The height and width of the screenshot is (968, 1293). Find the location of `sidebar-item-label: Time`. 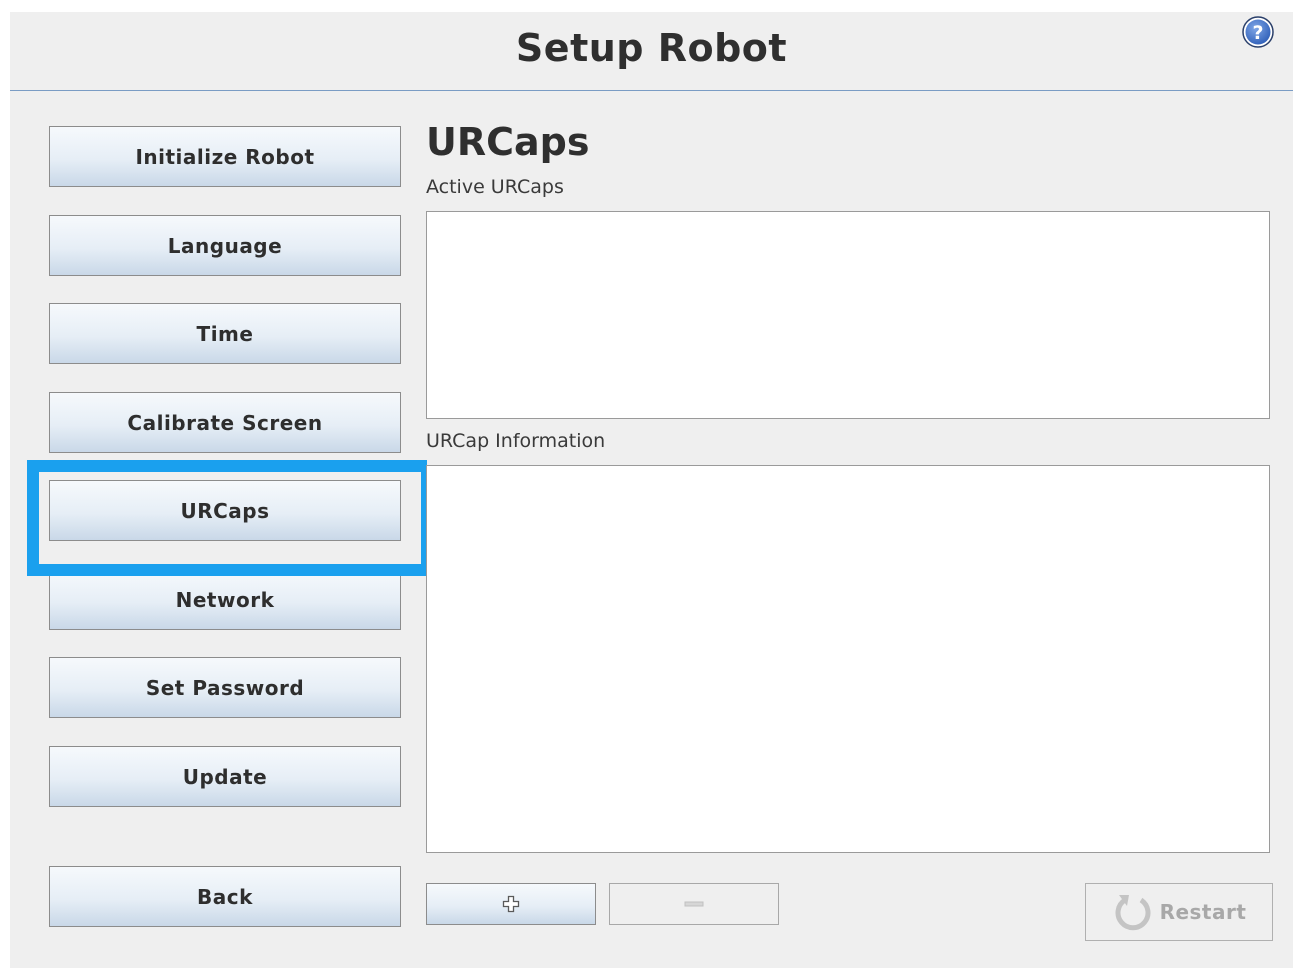

sidebar-item-label: Time is located at coordinates (225, 333).